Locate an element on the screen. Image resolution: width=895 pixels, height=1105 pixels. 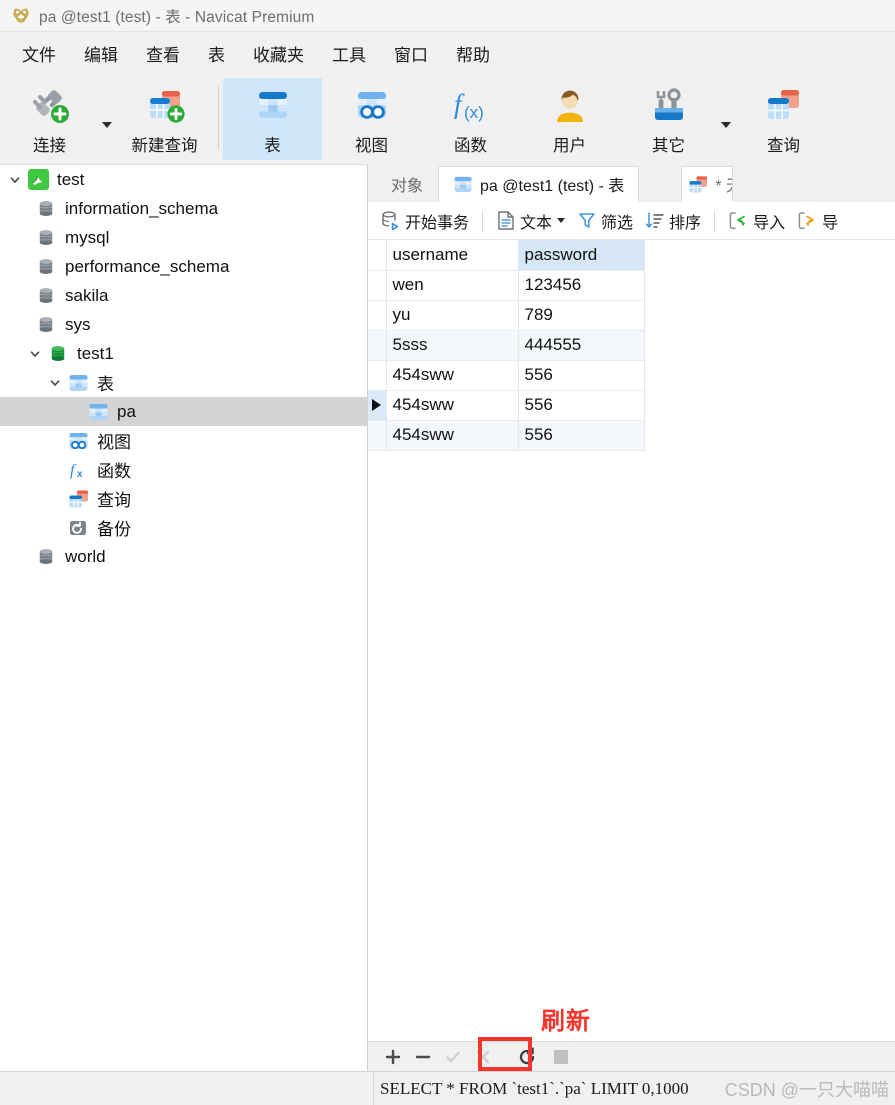
text-view-button: 文本 is located at coordinates (530, 221).